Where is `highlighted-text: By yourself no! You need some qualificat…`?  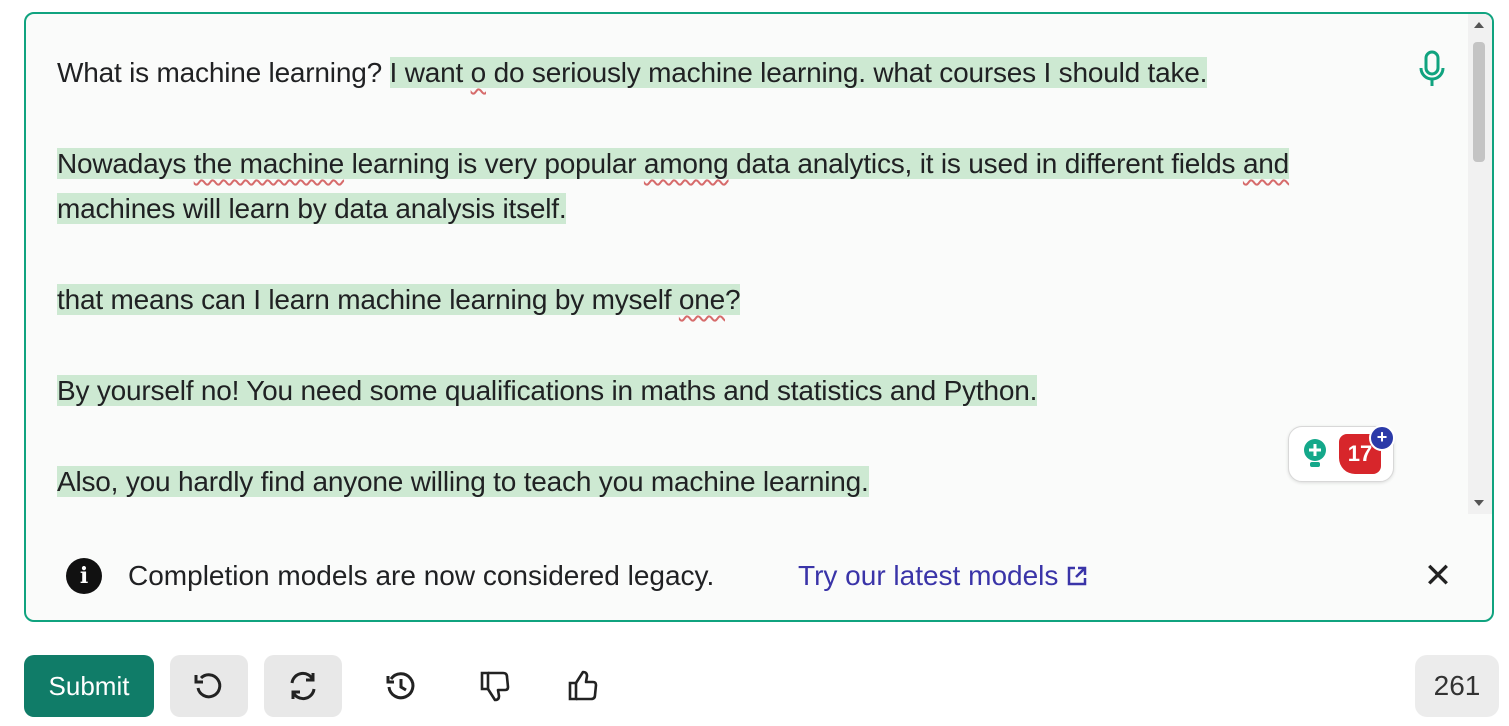 highlighted-text: By yourself no! You need some qualificat… is located at coordinates (547, 390).